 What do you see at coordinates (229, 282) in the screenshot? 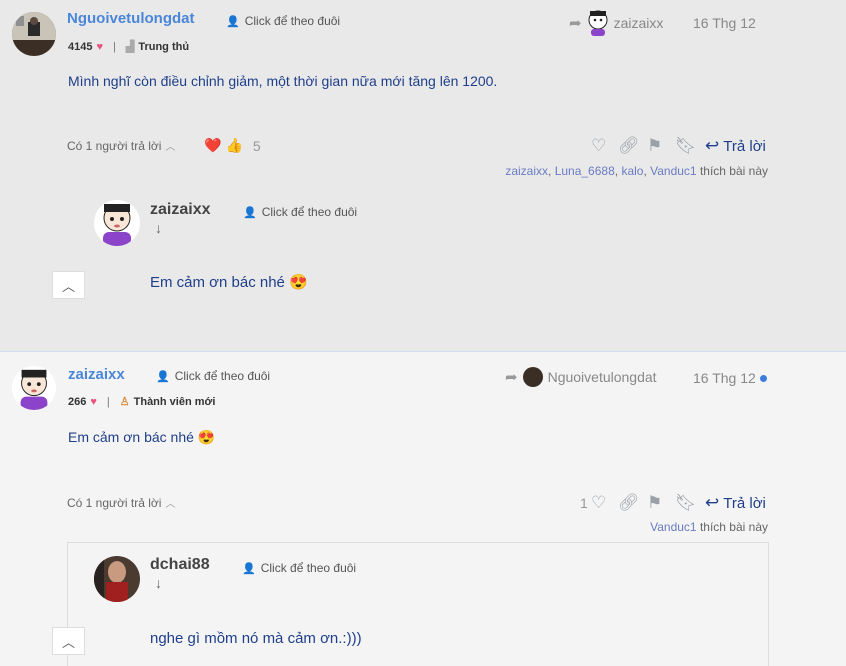
I see `nested-content: Em cảm ơn bác nhé 😍` at bounding box center [229, 282].